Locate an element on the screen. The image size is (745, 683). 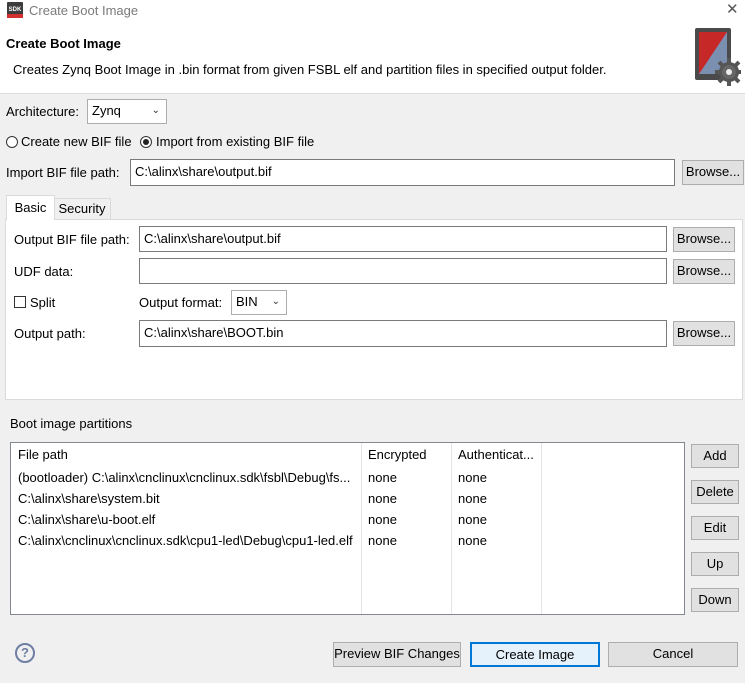
architecture-label: Architecture: is located at coordinates (42, 111).